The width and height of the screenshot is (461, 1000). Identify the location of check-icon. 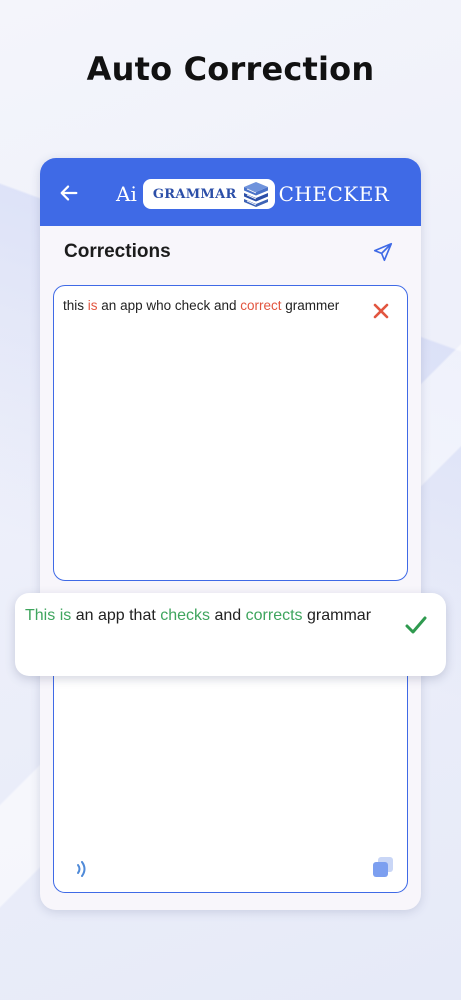
(416, 625).